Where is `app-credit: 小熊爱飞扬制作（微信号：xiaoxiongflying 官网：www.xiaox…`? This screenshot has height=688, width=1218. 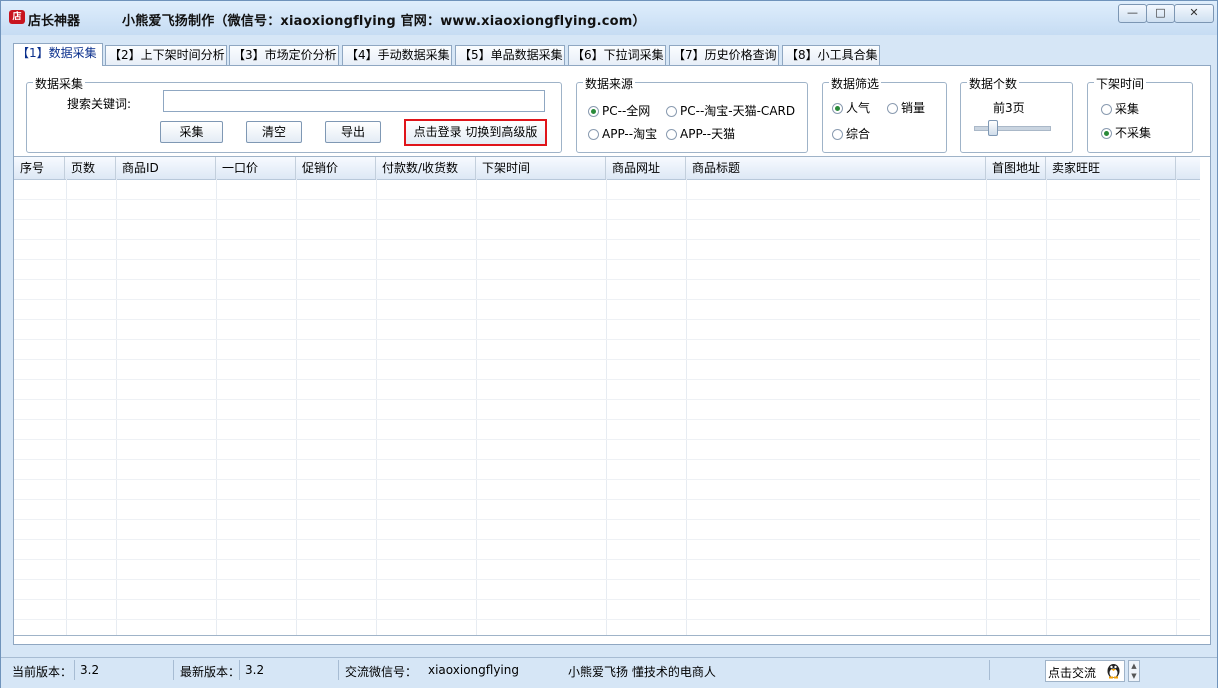 app-credit: 小熊爱飞扬制作（微信号：xiaoxiongflying 官网：www.xiaox… is located at coordinates (384, 21).